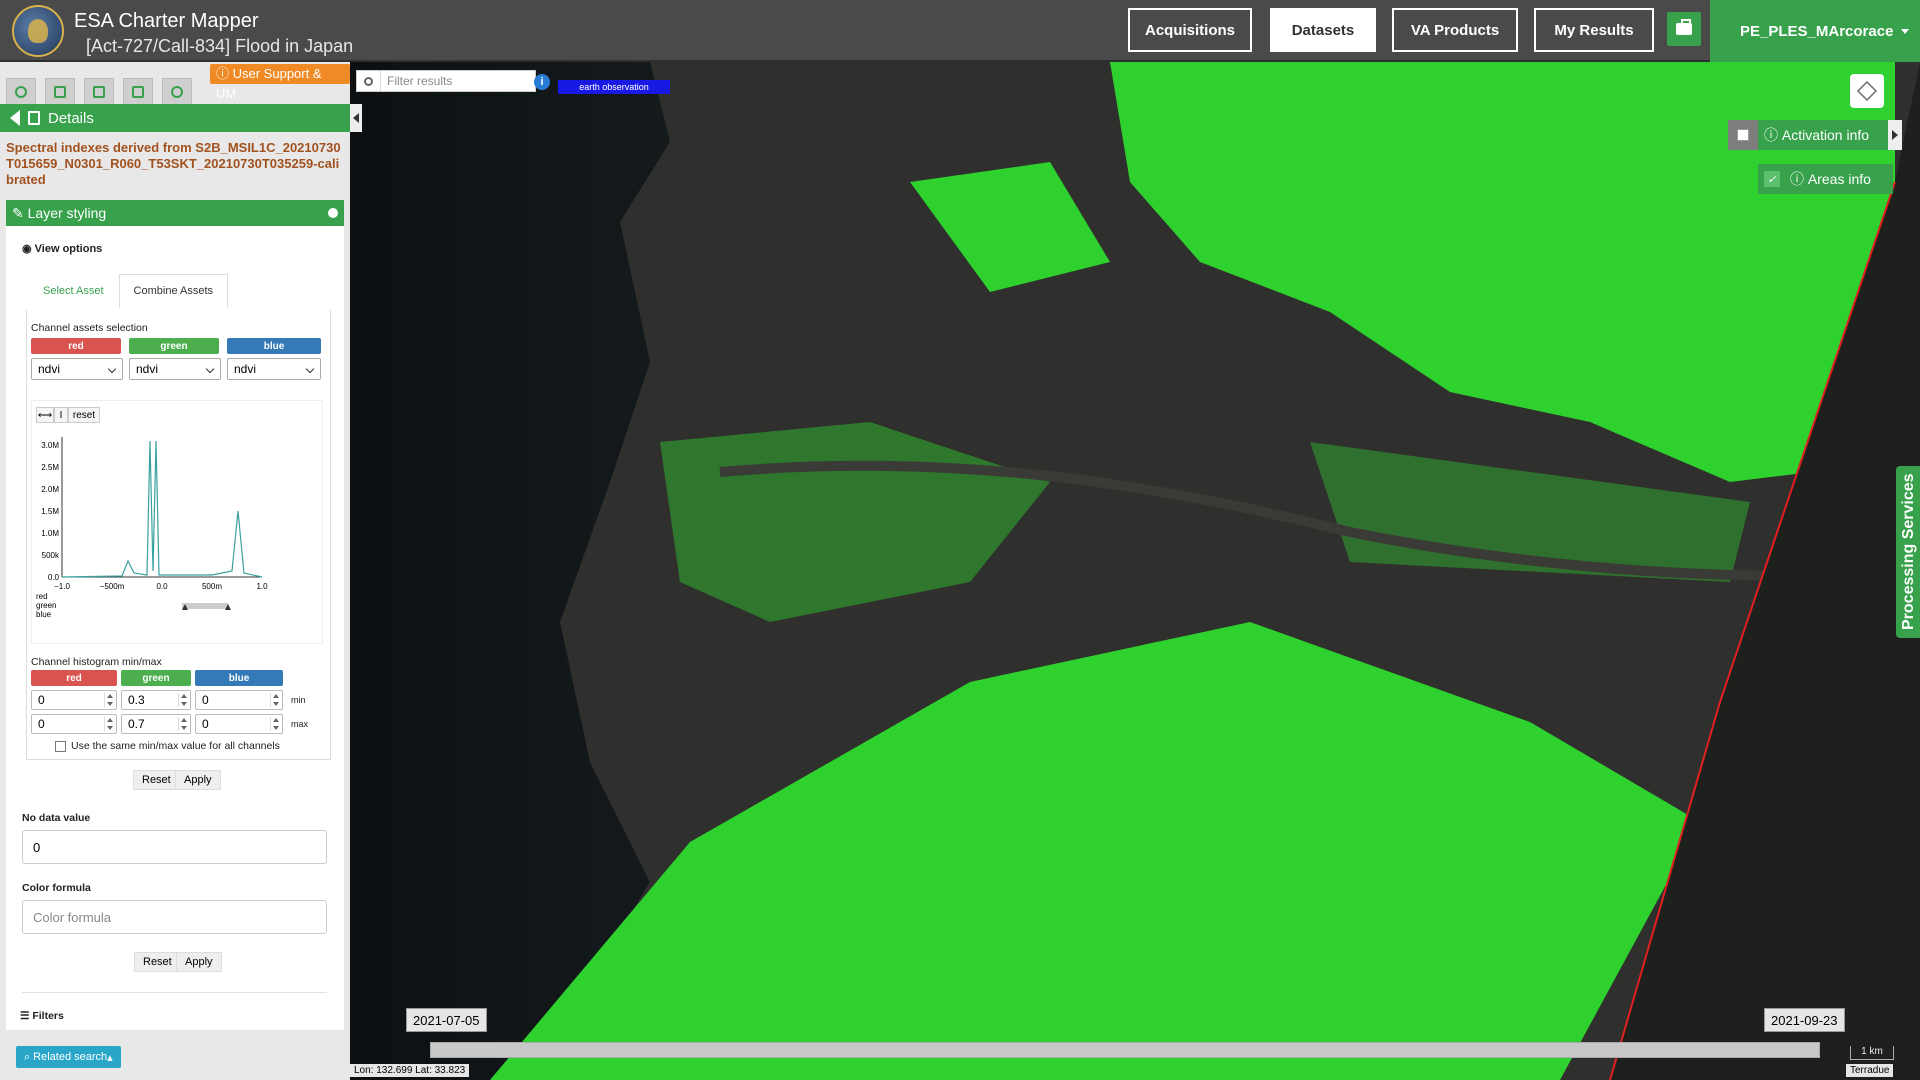 The height and width of the screenshot is (1080, 1920). I want to click on layers-button, so click(1867, 91).